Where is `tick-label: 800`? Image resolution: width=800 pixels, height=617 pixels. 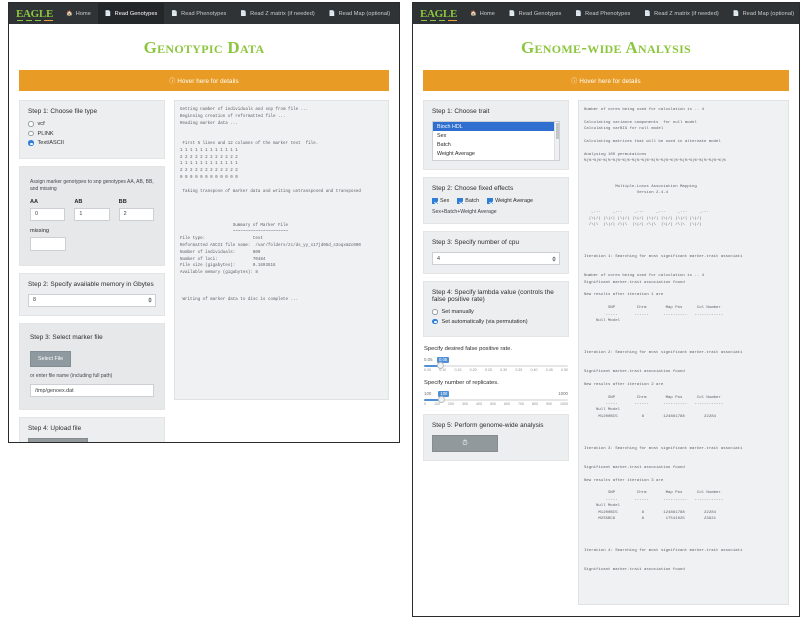
tick-label: 800 is located at coordinates (535, 404).